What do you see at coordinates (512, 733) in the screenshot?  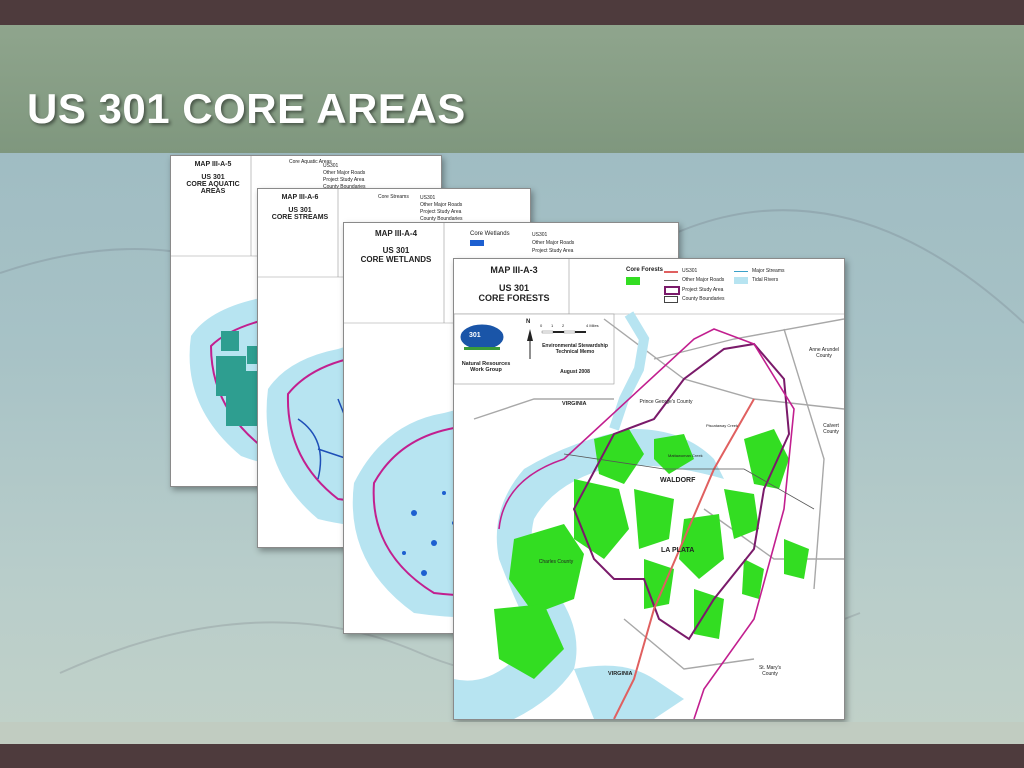 I see `bottom-light-band` at bounding box center [512, 733].